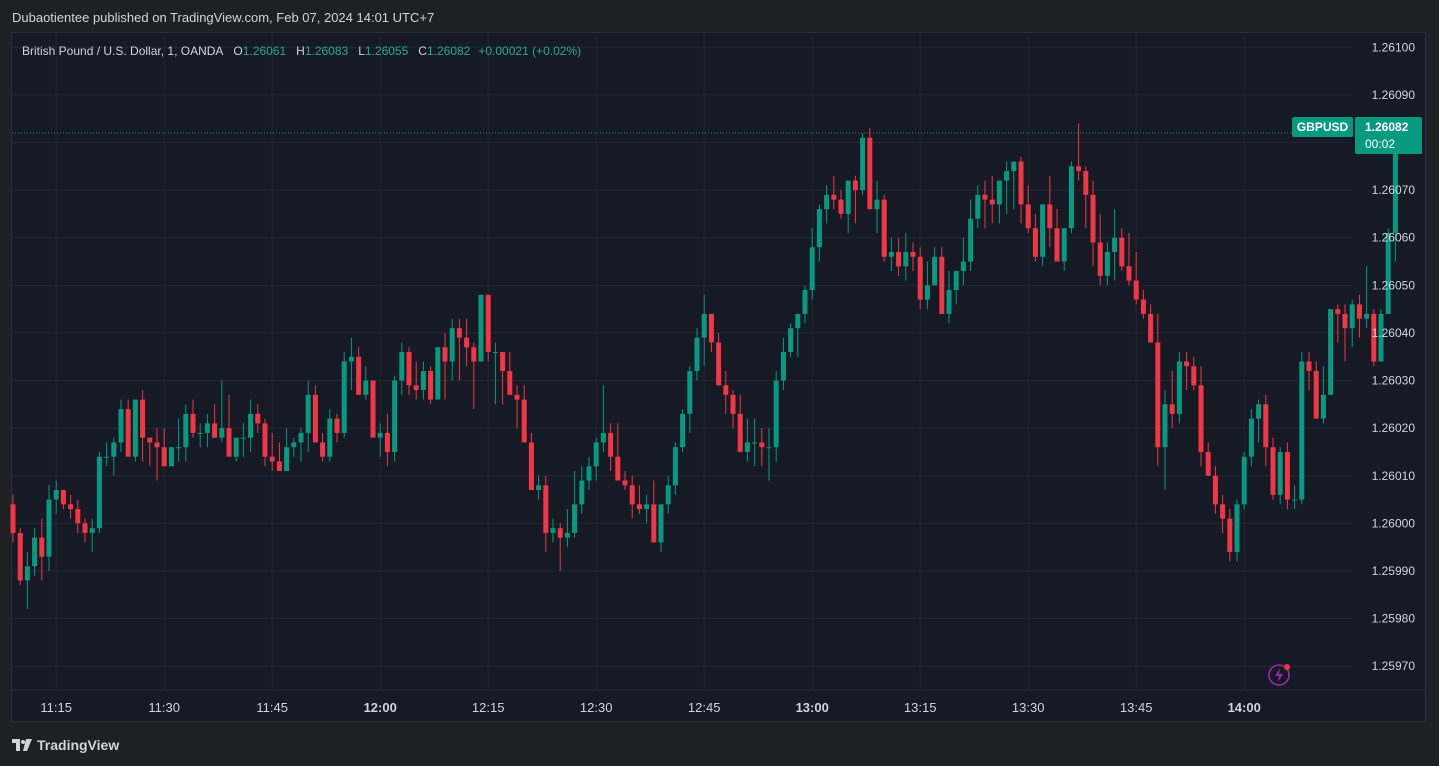 This screenshot has height=766, width=1439. What do you see at coordinates (1136, 707) in the screenshot?
I see `time-tick-label: 13:45` at bounding box center [1136, 707].